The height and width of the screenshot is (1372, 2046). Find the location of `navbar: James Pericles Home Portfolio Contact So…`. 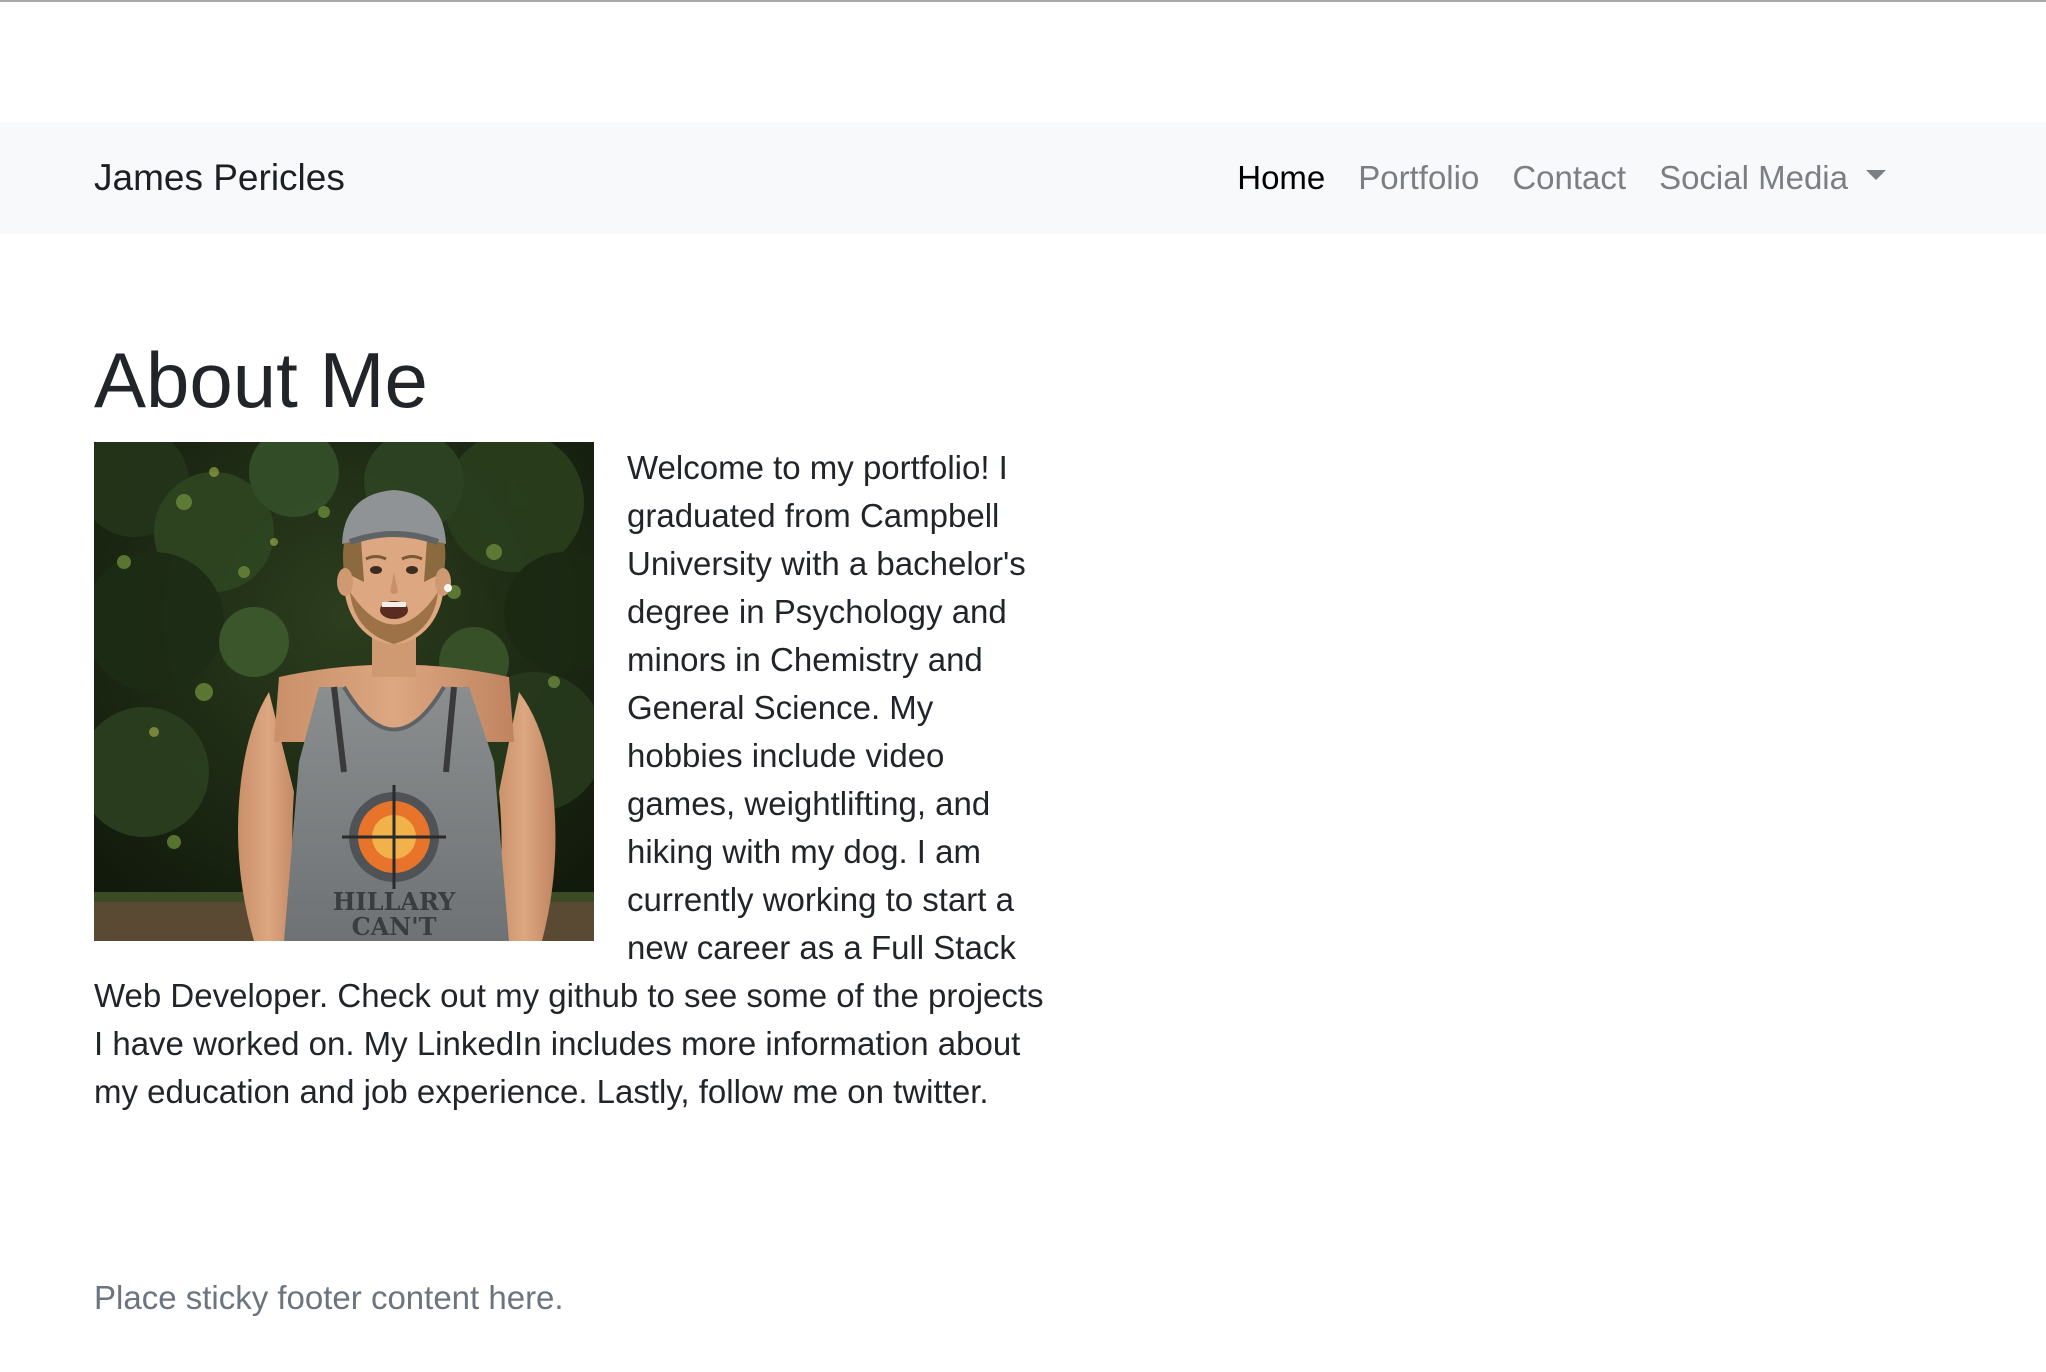

navbar: James Pericles Home Portfolio Contact So… is located at coordinates (1023, 178).